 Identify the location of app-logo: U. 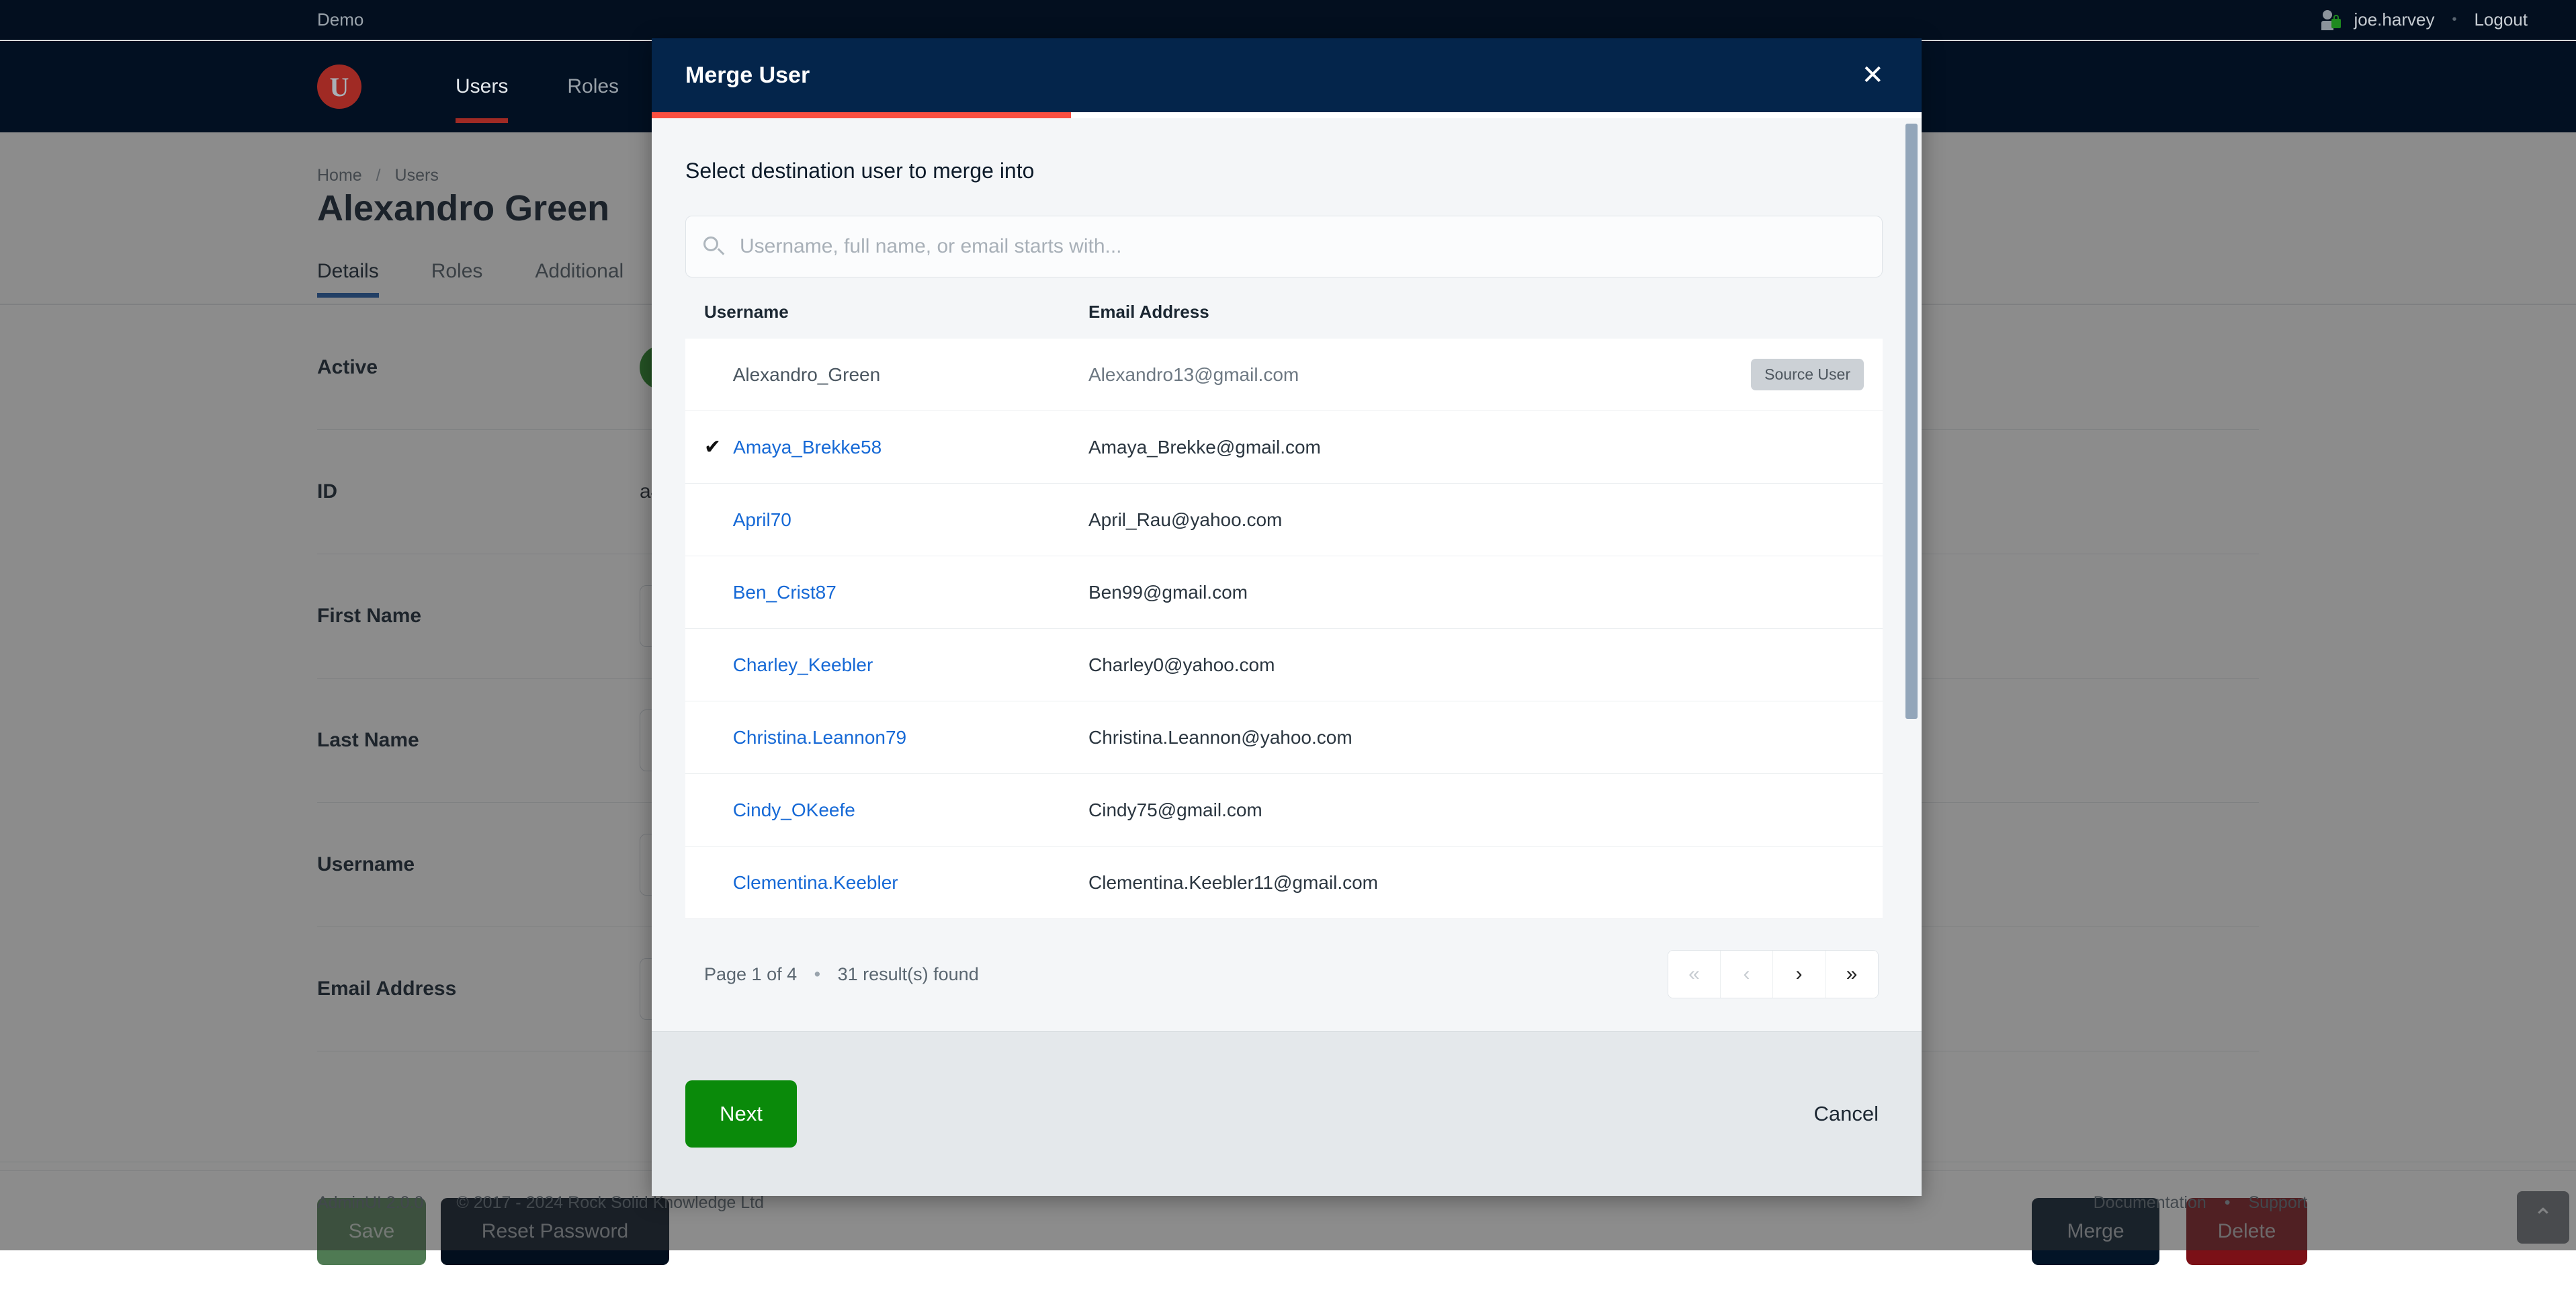
(339, 87).